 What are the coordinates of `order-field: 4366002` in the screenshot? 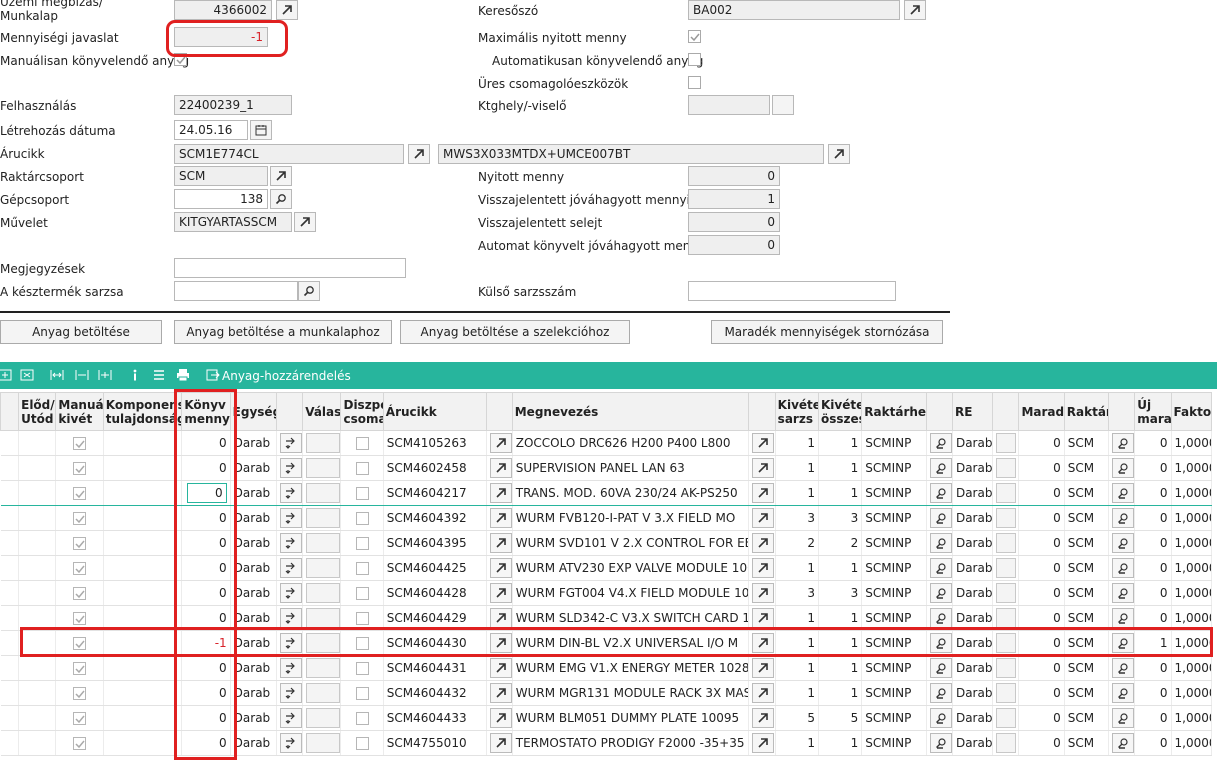 It's located at (223, 10).